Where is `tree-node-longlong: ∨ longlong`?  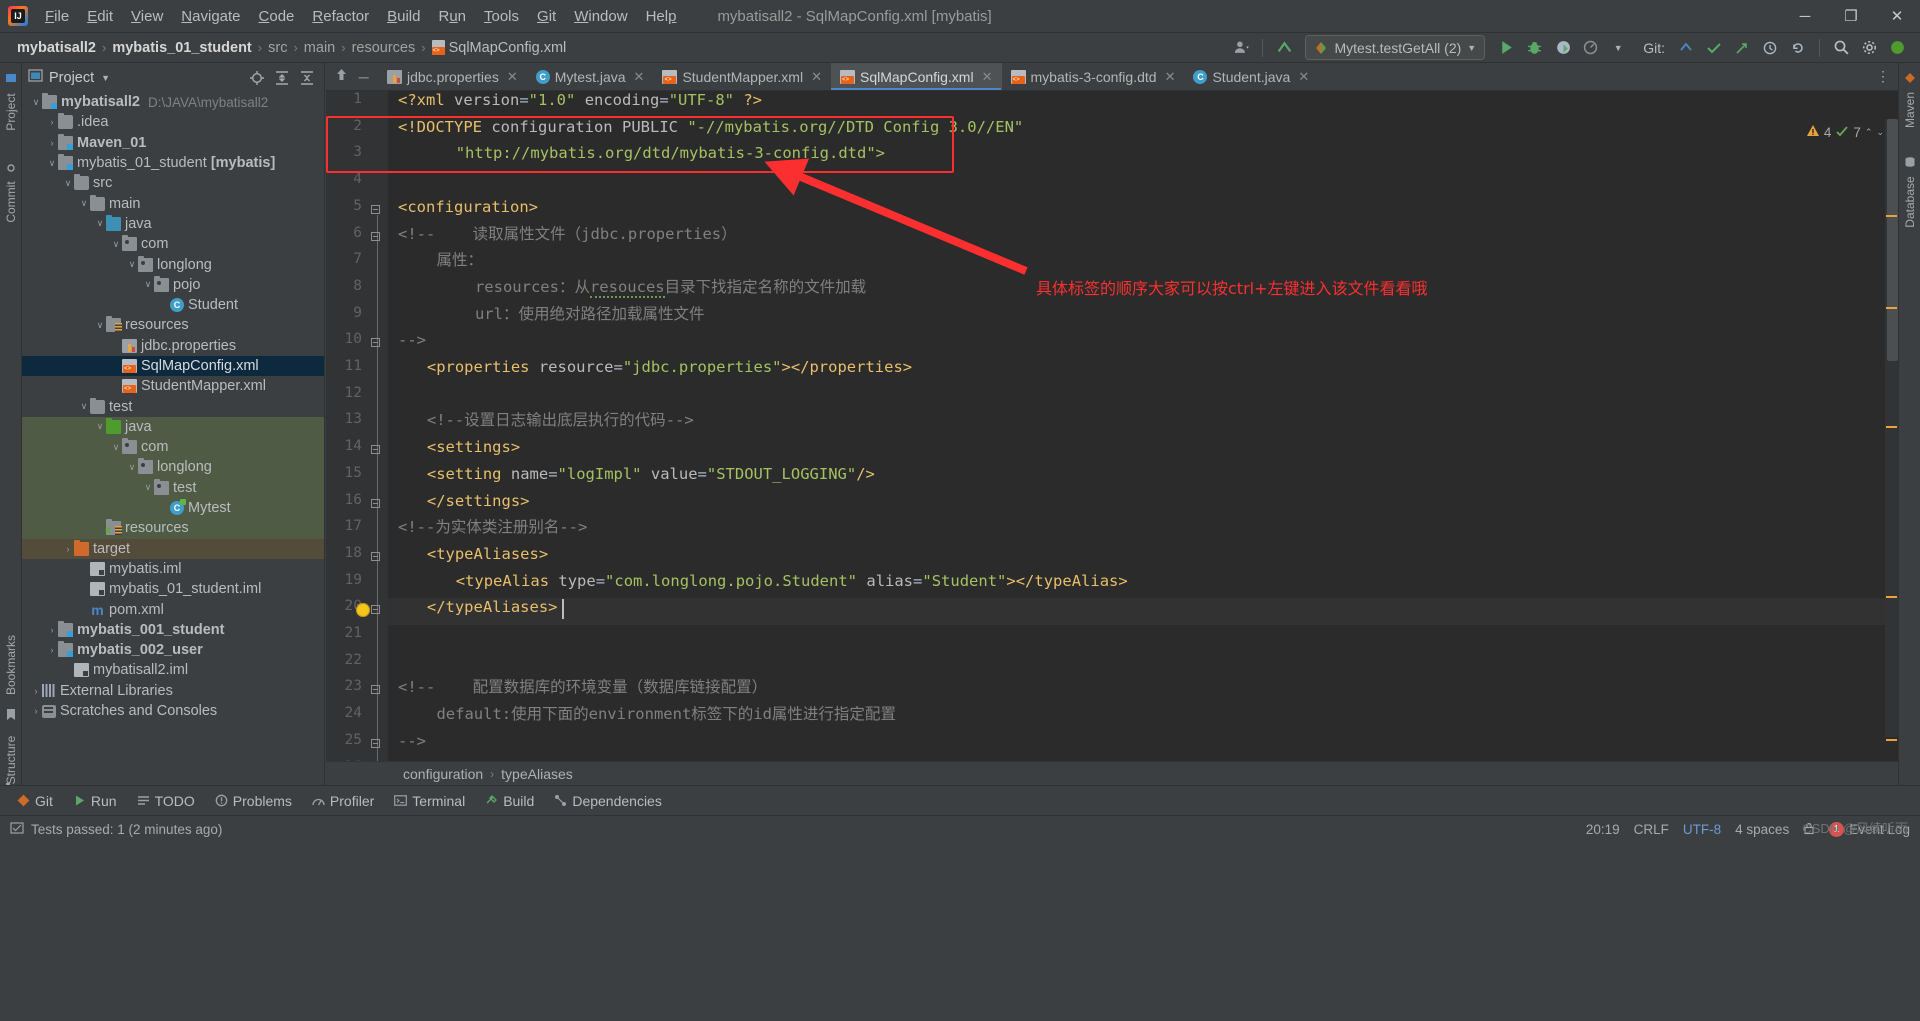 tree-node-longlong: ∨ longlong is located at coordinates (173, 467).